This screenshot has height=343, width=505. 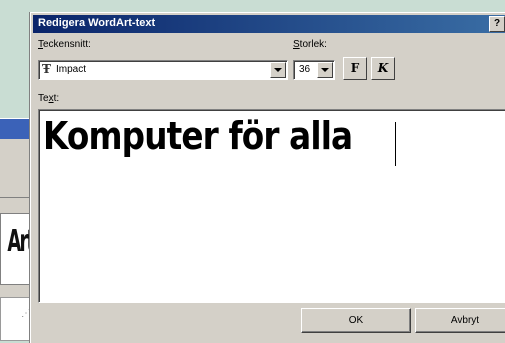 I want to click on size-label: Storlek:, so click(x=310, y=44).